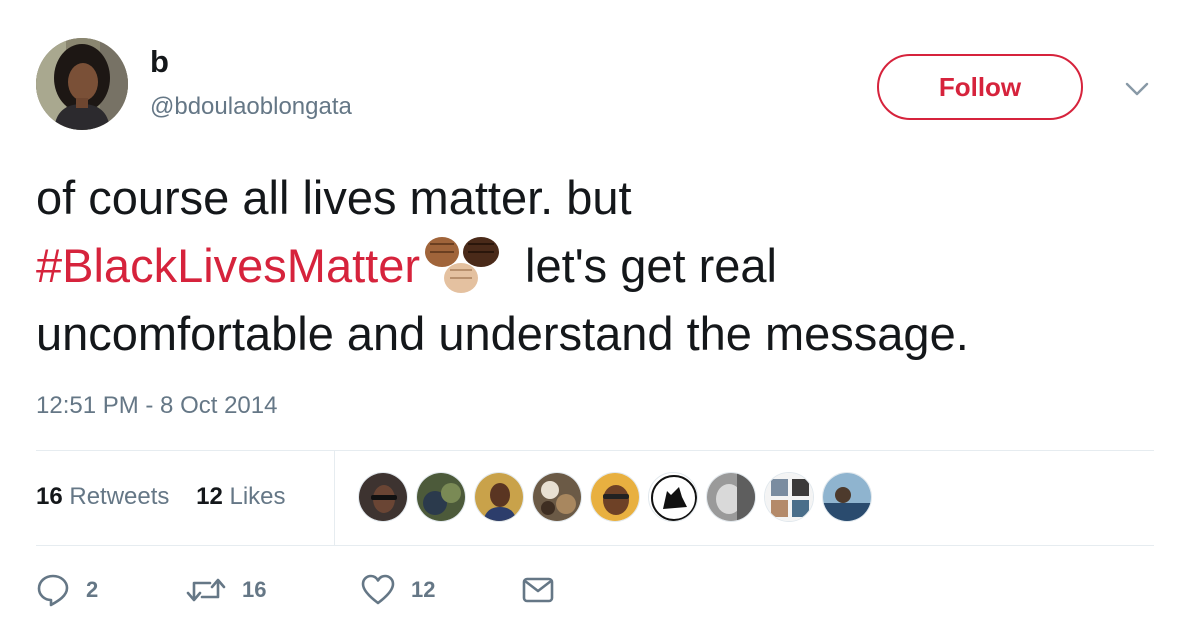  Describe the element at coordinates (228, 265) in the screenshot. I see `hashtag-link: #BlackLivesMatter` at that location.